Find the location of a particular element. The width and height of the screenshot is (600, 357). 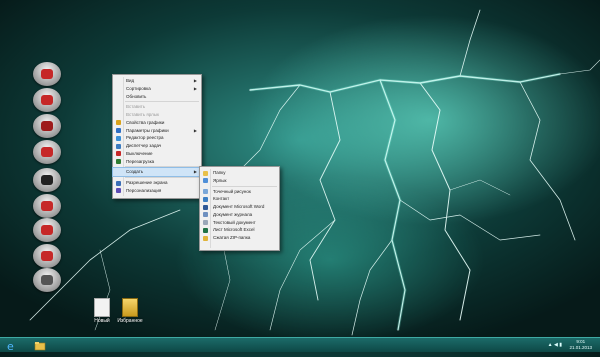

document-icon is located at coordinates (102, 307).